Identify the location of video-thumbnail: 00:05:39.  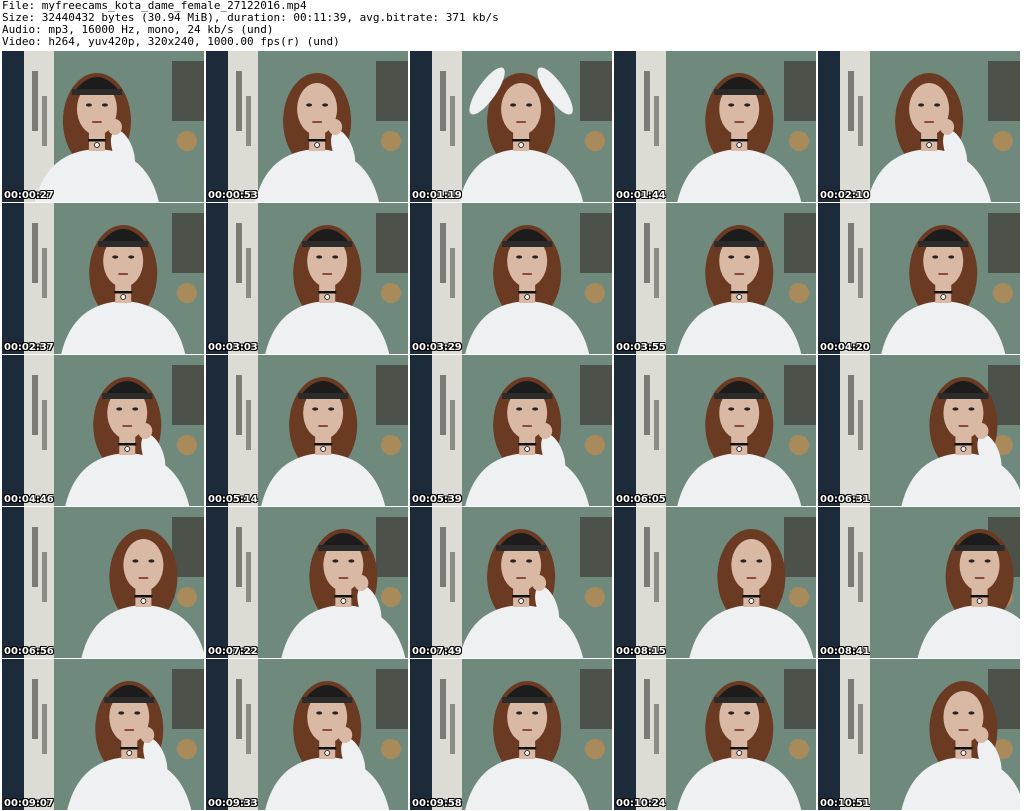
(511, 430).